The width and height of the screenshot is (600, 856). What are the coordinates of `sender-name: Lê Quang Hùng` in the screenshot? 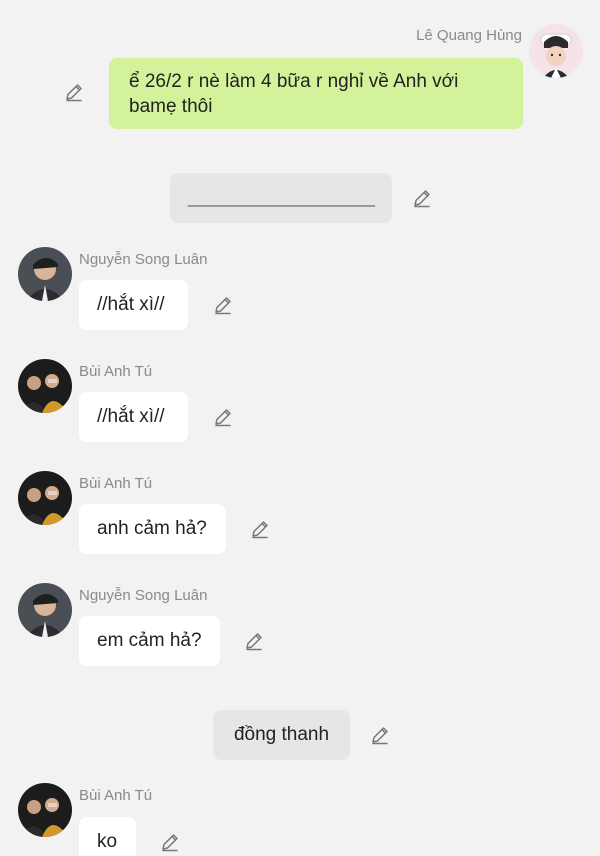 It's located at (469, 35).